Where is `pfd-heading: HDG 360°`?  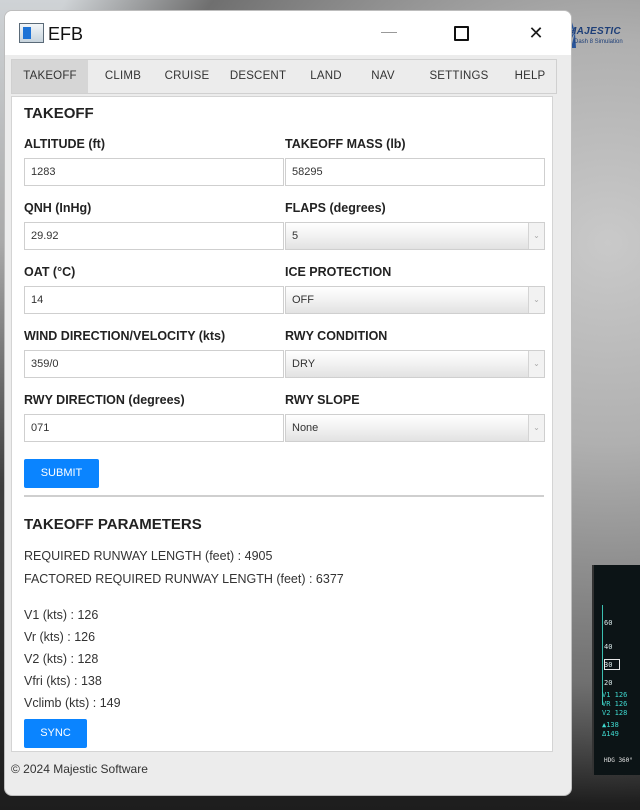 pfd-heading: HDG 360° is located at coordinates (618, 760).